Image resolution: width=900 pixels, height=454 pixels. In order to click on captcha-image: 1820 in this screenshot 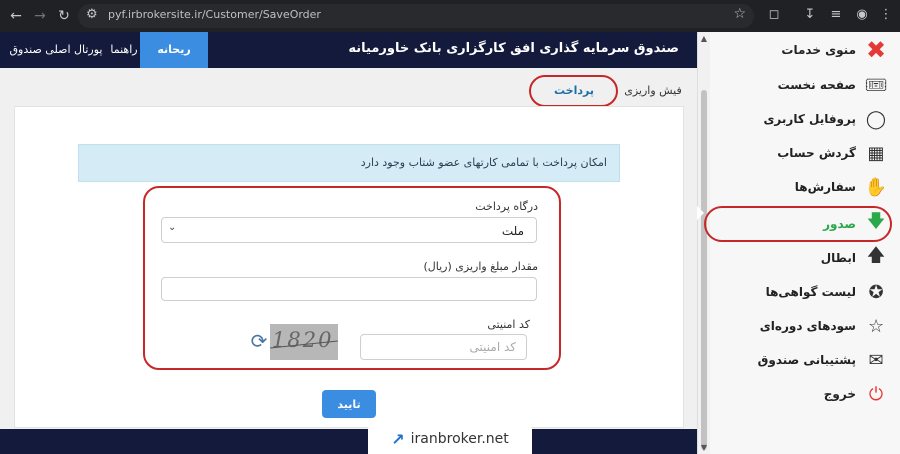, I will do `click(304, 342)`.